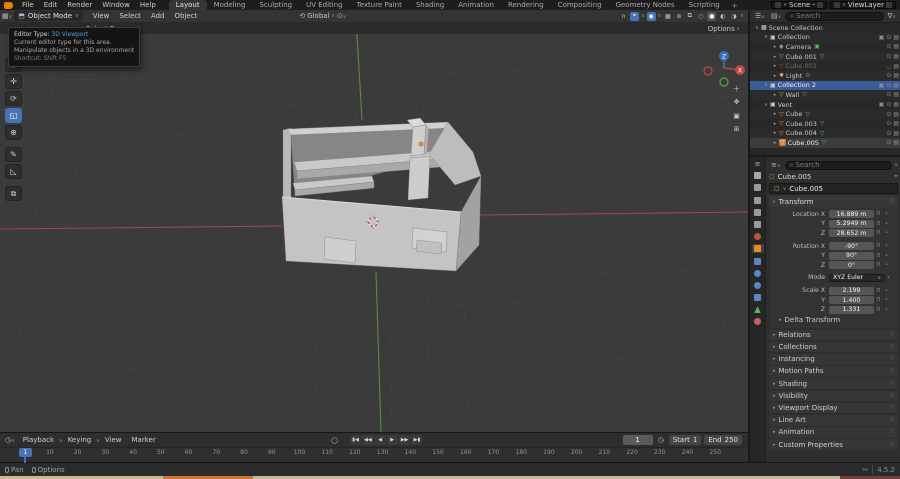 The width and height of the screenshot is (900, 479). What do you see at coordinates (379, 5) in the screenshot?
I see `tab-texture-paint: Texture Paint` at bounding box center [379, 5].